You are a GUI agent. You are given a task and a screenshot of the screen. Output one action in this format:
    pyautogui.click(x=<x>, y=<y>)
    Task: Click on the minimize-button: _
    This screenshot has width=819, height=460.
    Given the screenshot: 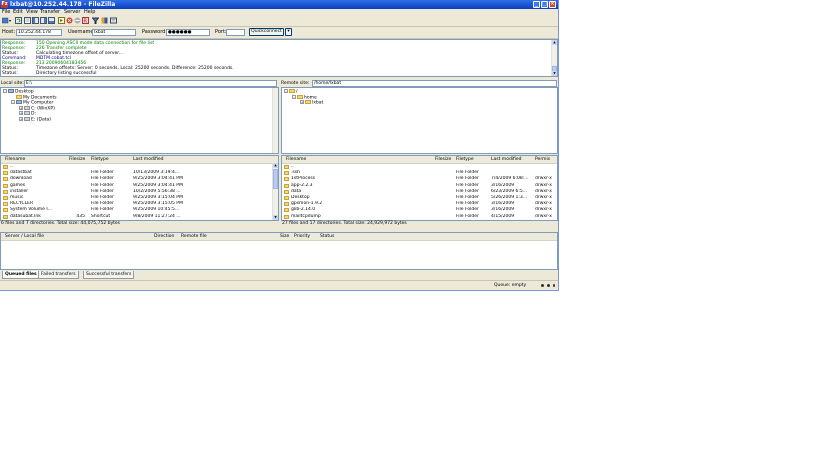 What is the action you would take?
    pyautogui.click(x=536, y=4)
    